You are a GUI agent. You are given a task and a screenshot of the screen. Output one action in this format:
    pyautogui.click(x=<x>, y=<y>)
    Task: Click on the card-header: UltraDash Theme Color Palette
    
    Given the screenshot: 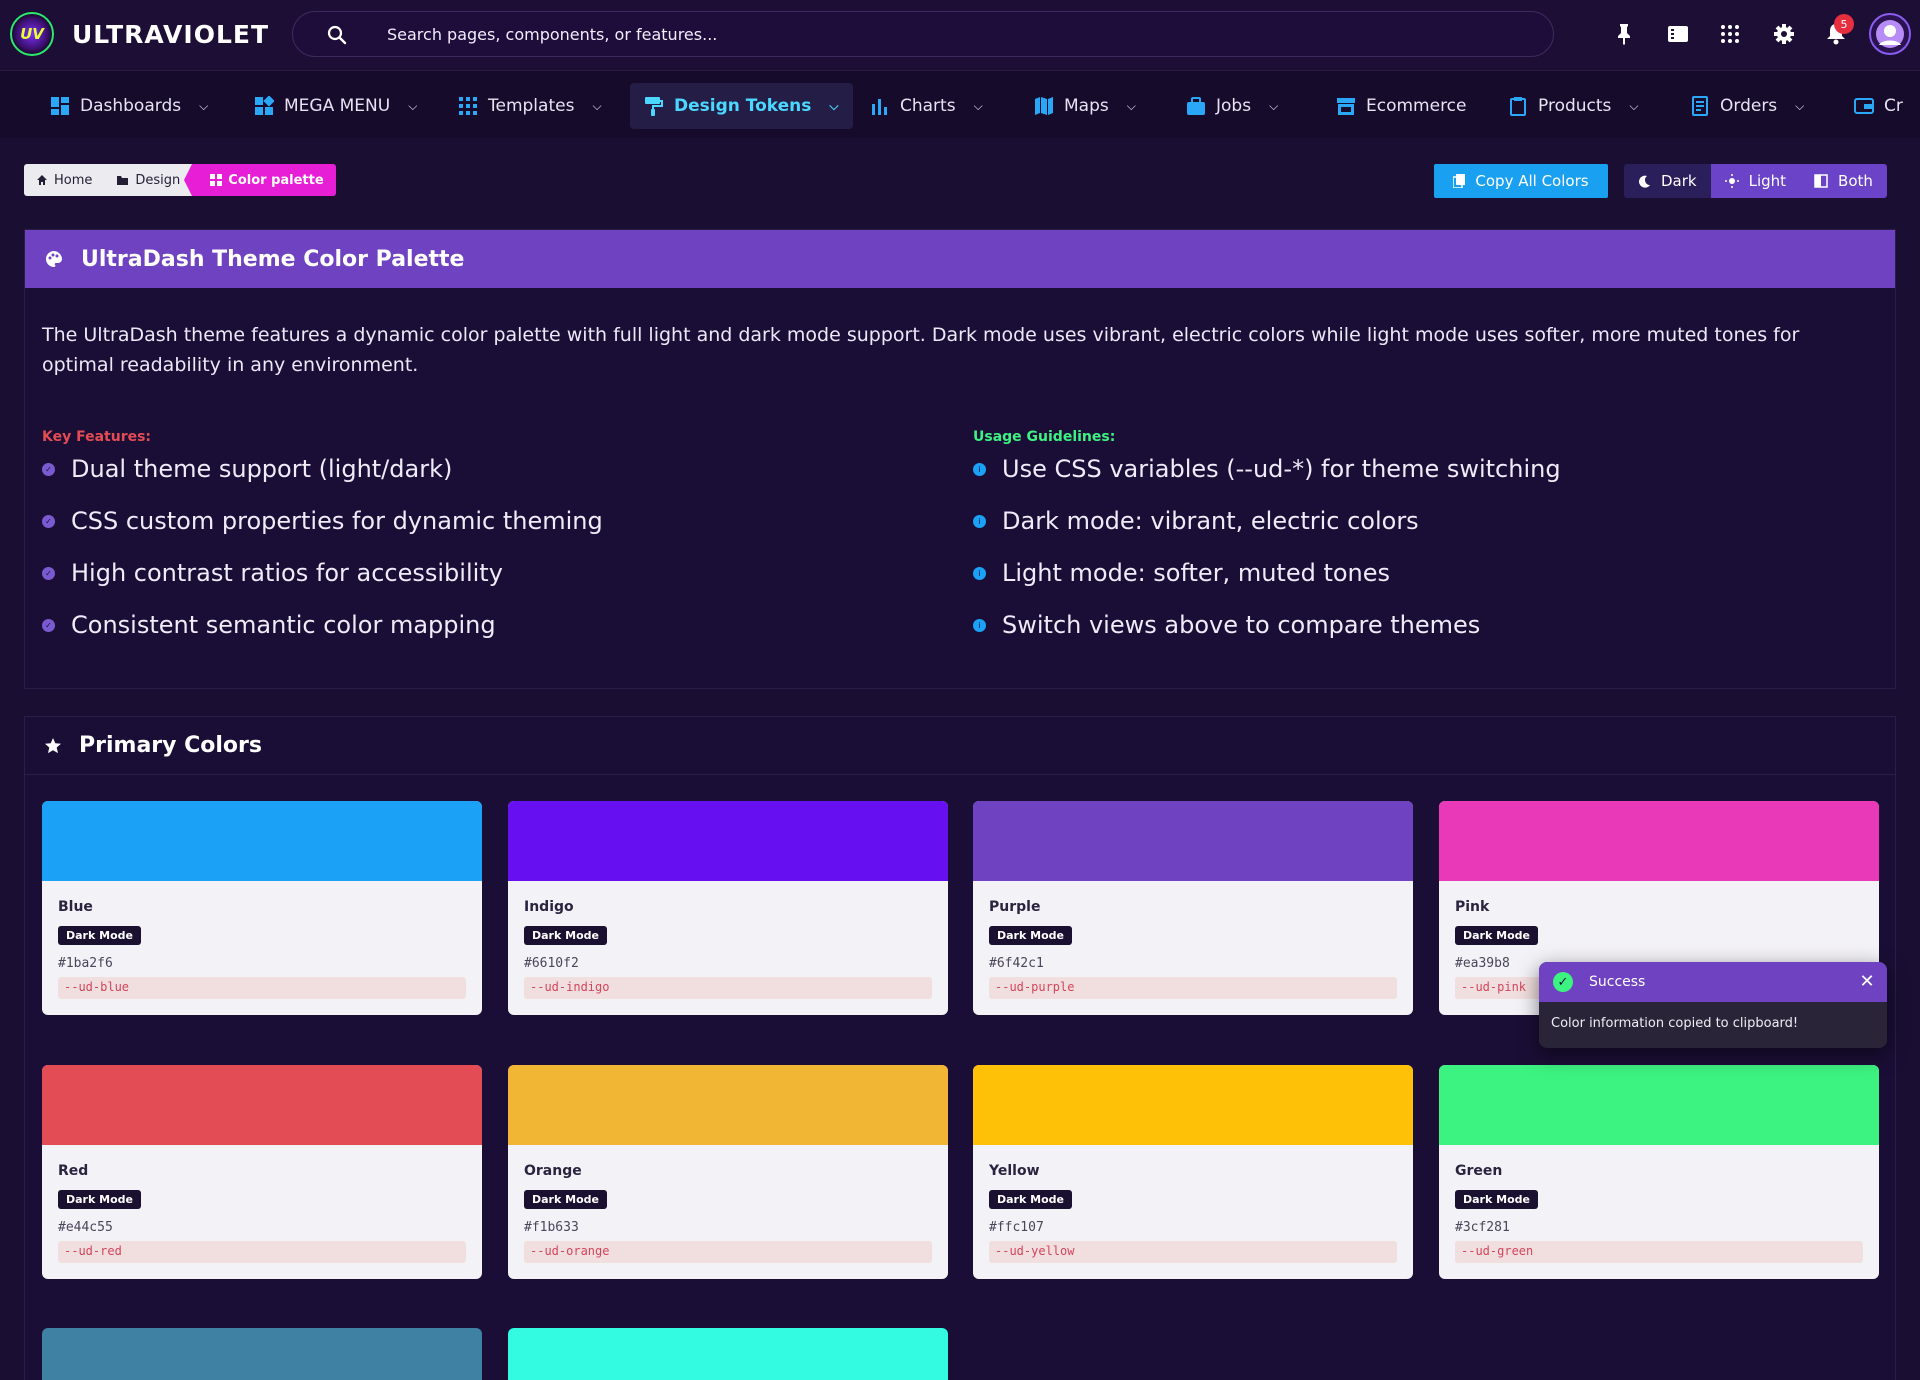 What is the action you would take?
    pyautogui.click(x=960, y=259)
    